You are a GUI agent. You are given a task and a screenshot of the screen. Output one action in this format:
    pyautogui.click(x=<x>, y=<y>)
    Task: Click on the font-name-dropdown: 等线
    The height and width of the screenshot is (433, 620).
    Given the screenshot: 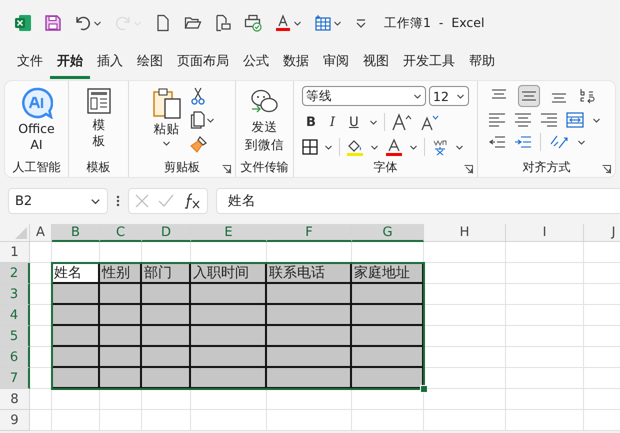 What is the action you would take?
    pyautogui.click(x=364, y=96)
    